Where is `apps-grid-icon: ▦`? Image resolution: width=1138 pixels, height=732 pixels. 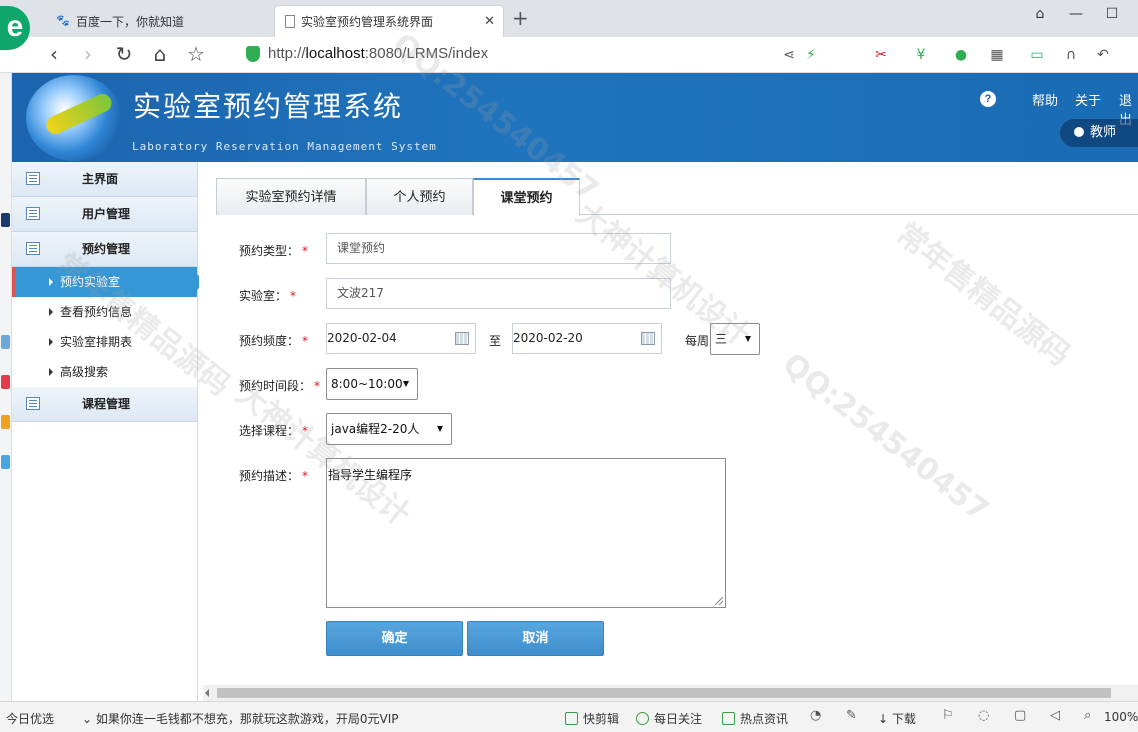
apps-grid-icon: ▦ is located at coordinates (997, 55).